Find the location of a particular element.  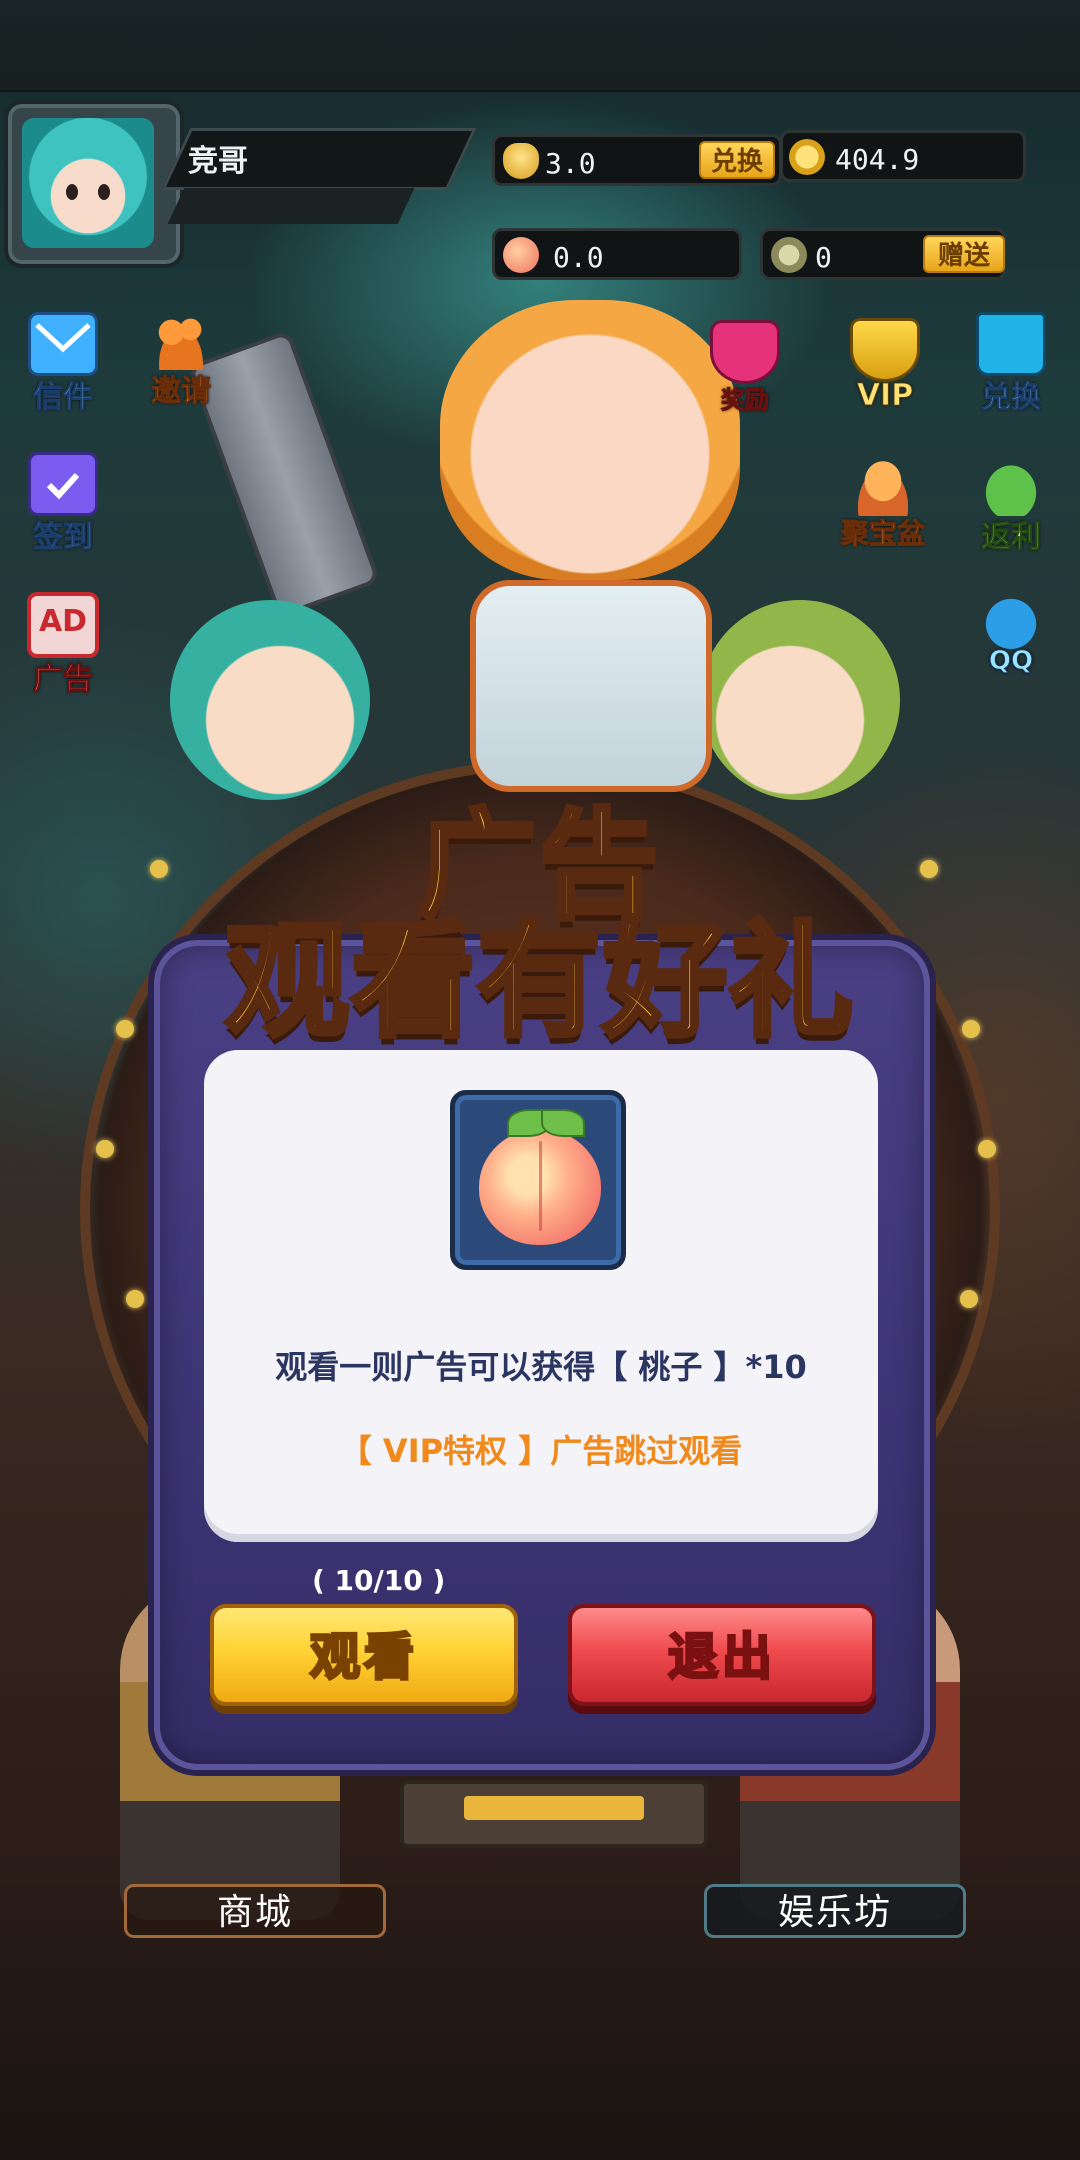

treasure-bowl-menu: 聚宝盆 is located at coordinates (883, 505).